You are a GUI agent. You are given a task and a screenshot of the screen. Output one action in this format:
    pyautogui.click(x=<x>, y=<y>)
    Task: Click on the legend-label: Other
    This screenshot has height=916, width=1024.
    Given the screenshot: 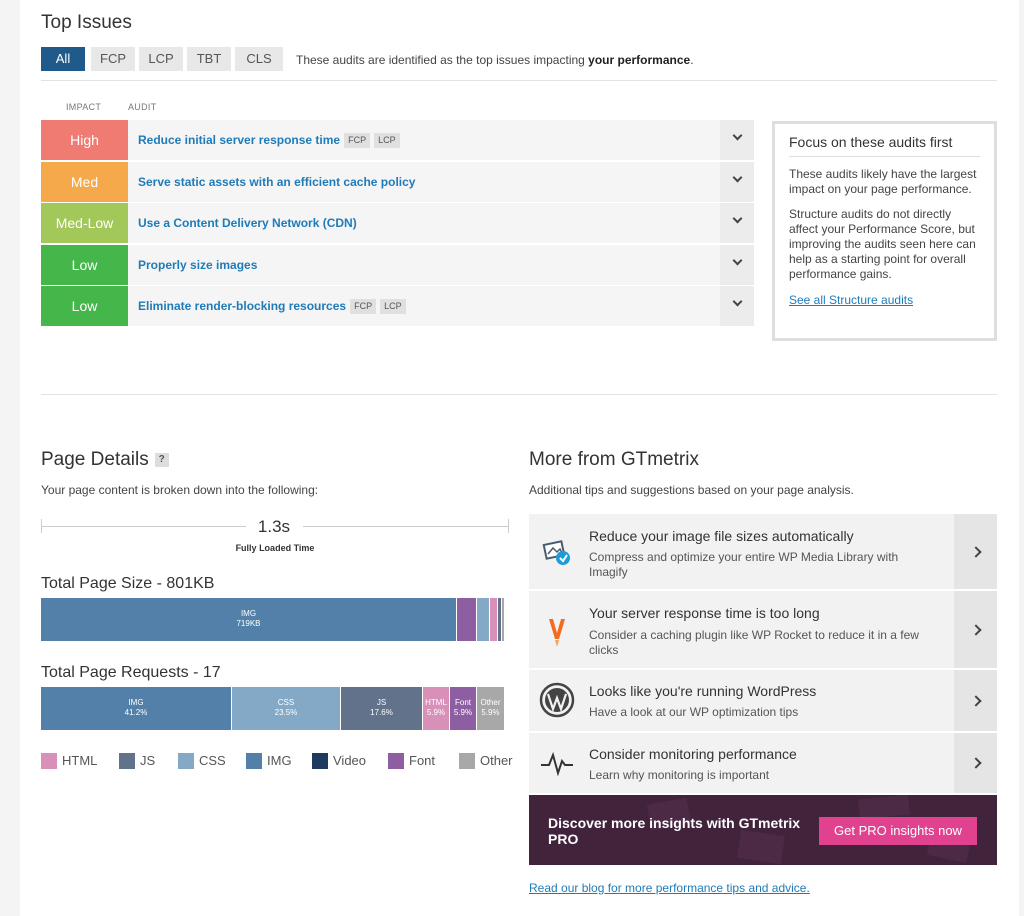 What is the action you would take?
    pyautogui.click(x=496, y=760)
    